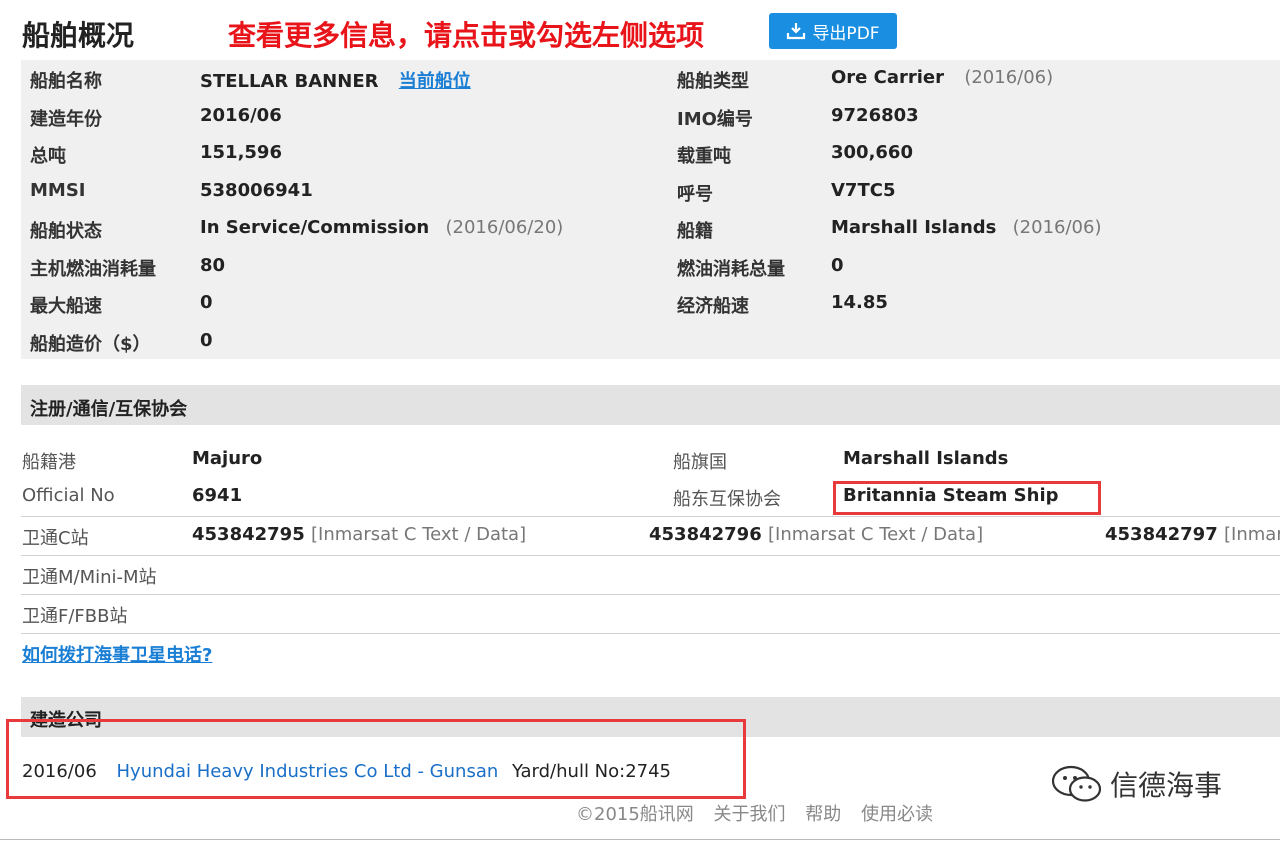 Image resolution: width=1280 pixels, height=841 pixels. I want to click on build-year-label: 建造年份, so click(66, 119).